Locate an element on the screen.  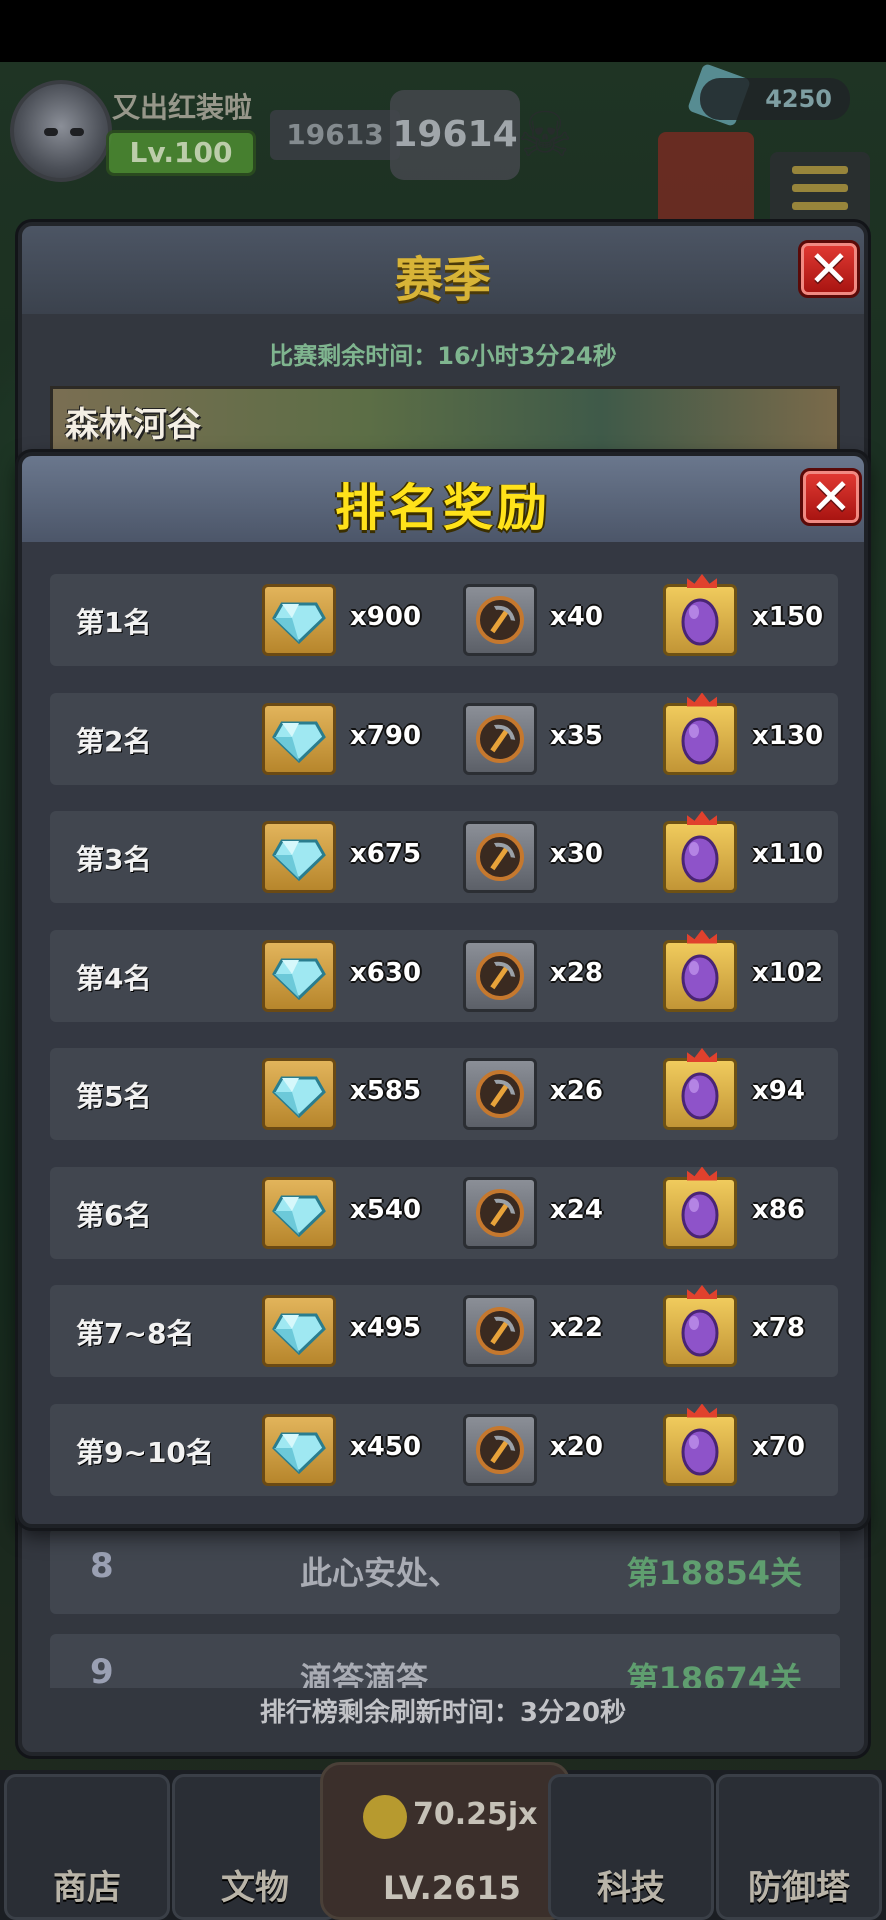
rank-label: 第6名 is located at coordinates (114, 1215).